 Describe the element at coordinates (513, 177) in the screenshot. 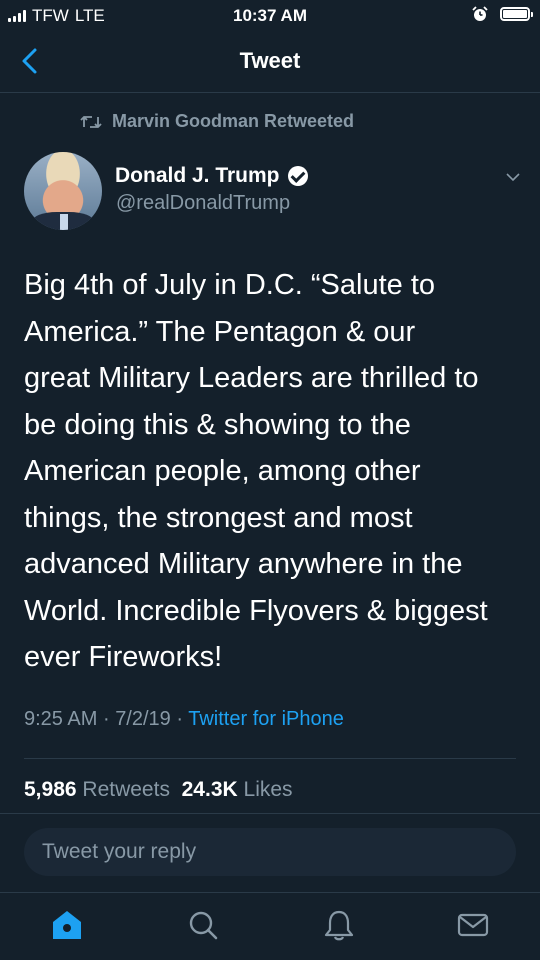

I see `chevron-down-icon` at that location.